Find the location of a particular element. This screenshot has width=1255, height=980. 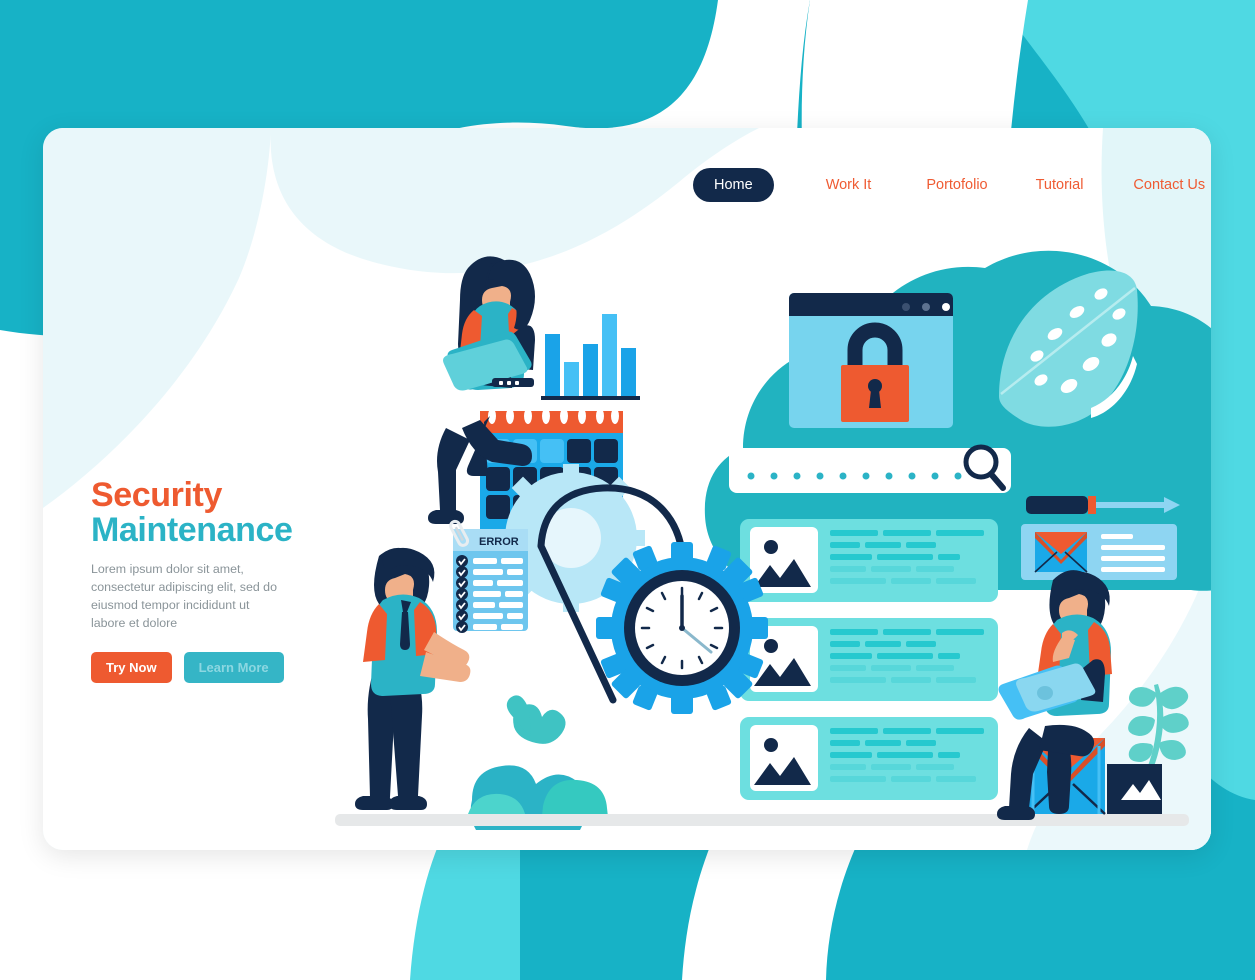

nav-item-contact-us: Contact Us is located at coordinates (1169, 185).